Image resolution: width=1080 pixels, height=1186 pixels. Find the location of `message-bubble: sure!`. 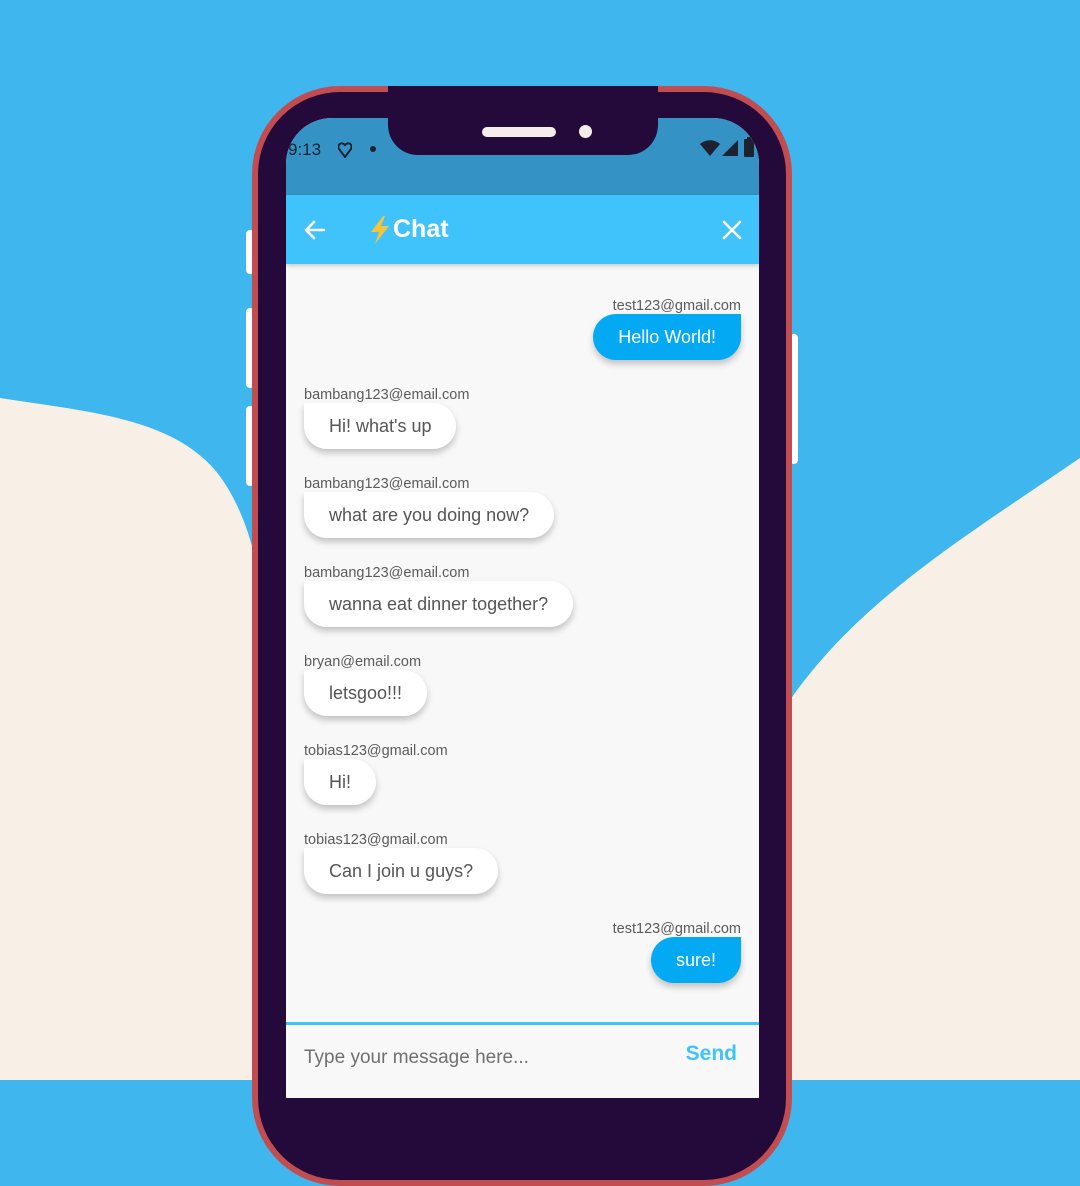

message-bubble: sure! is located at coordinates (695, 960).